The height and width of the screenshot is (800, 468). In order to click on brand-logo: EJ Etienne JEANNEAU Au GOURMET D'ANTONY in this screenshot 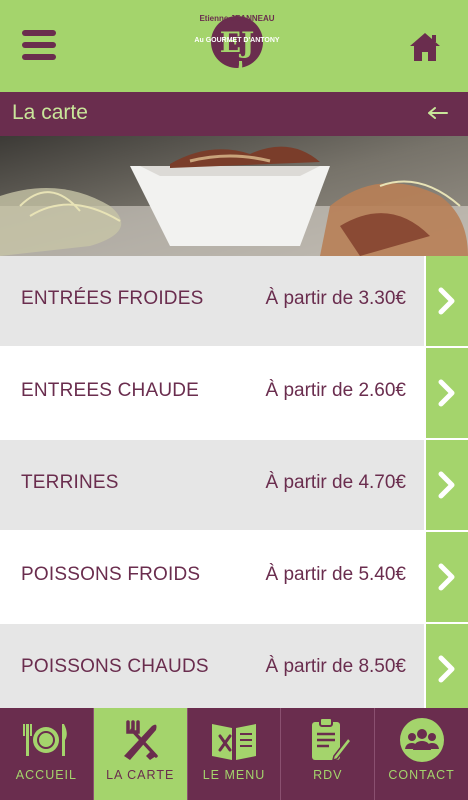, I will do `click(237, 46)`.